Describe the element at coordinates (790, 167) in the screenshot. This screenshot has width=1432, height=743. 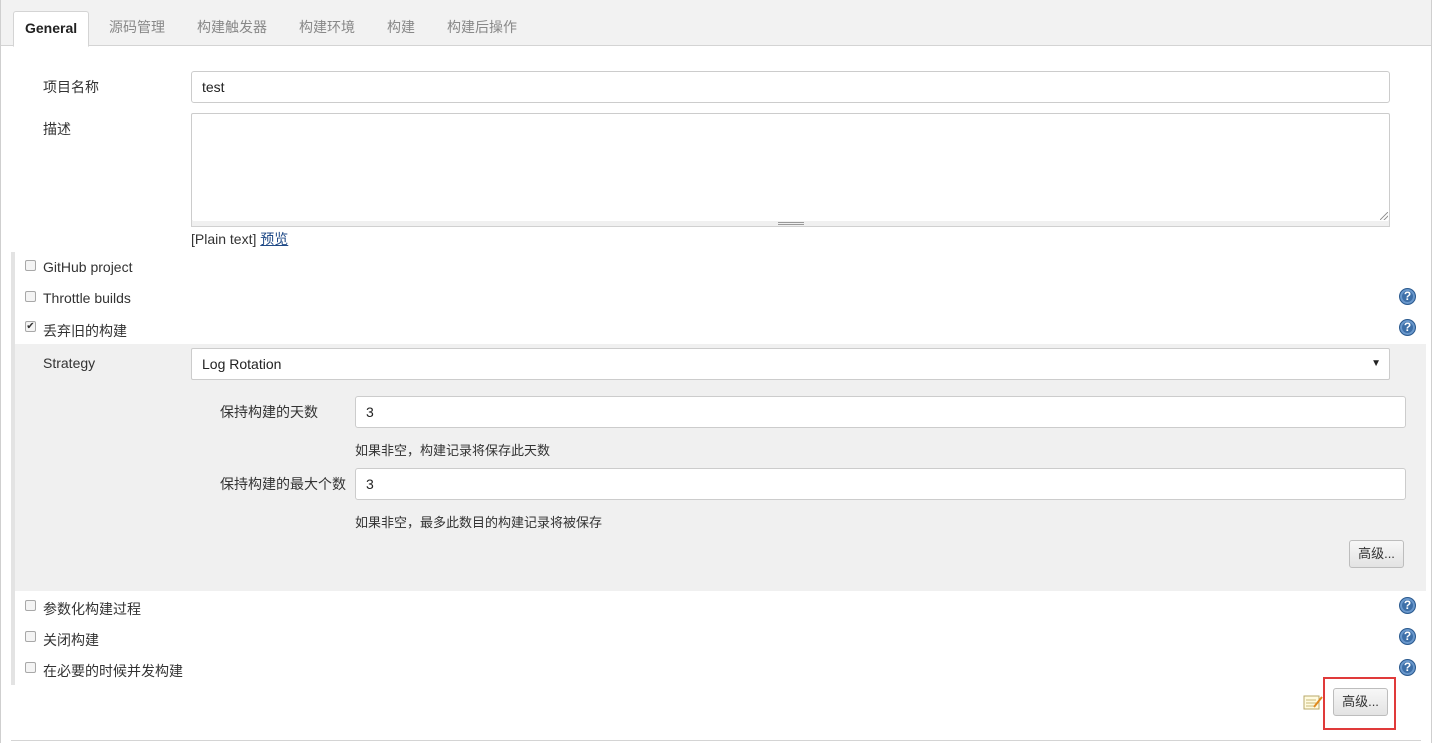
I see `description-textarea` at that location.